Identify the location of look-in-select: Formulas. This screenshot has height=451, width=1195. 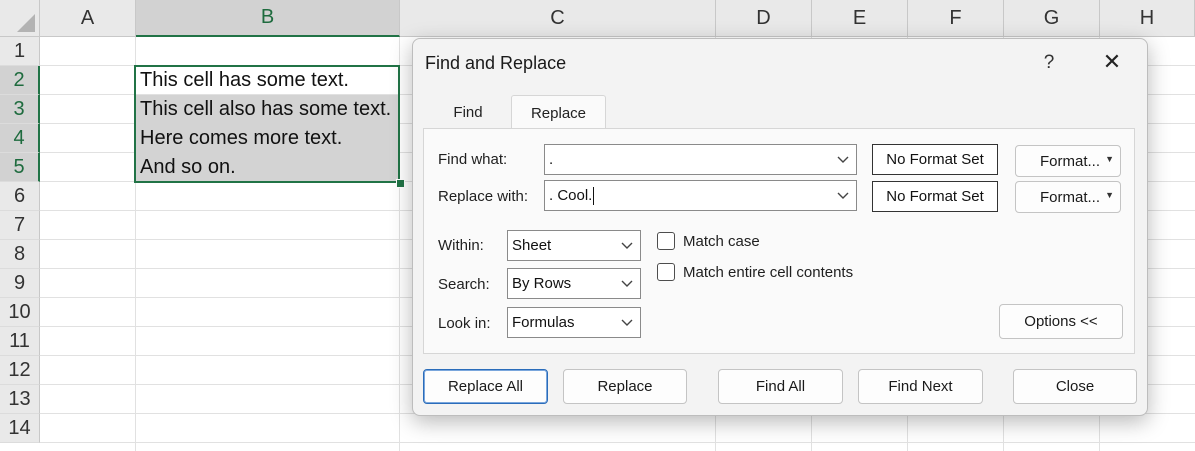
(574, 322).